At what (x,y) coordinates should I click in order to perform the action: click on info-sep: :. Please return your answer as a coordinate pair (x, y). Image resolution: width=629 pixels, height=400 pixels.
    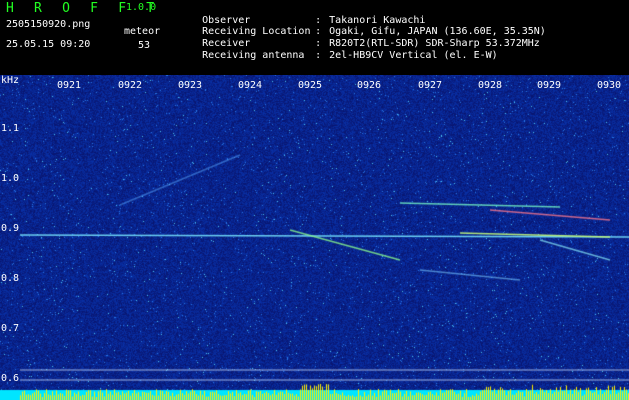
    Looking at the image, I should click on (318, 55).